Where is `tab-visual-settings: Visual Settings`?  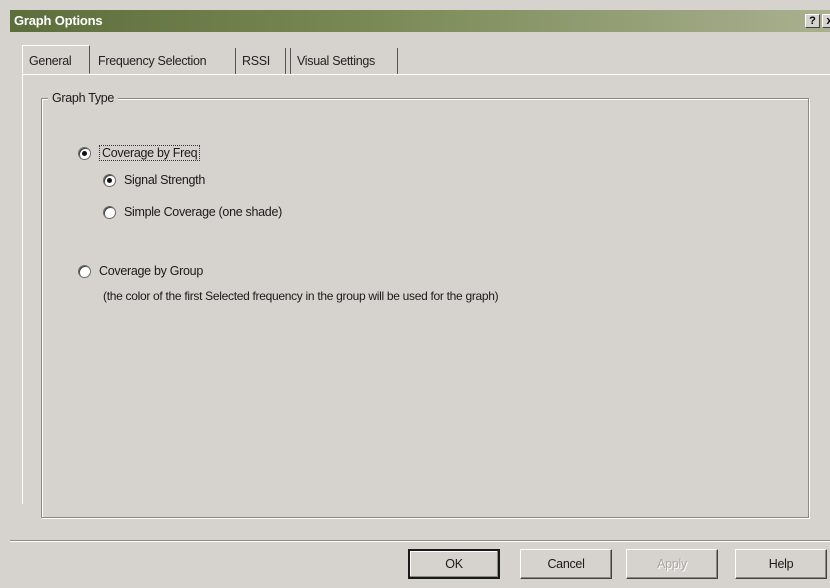
tab-visual-settings: Visual Settings is located at coordinates (344, 61).